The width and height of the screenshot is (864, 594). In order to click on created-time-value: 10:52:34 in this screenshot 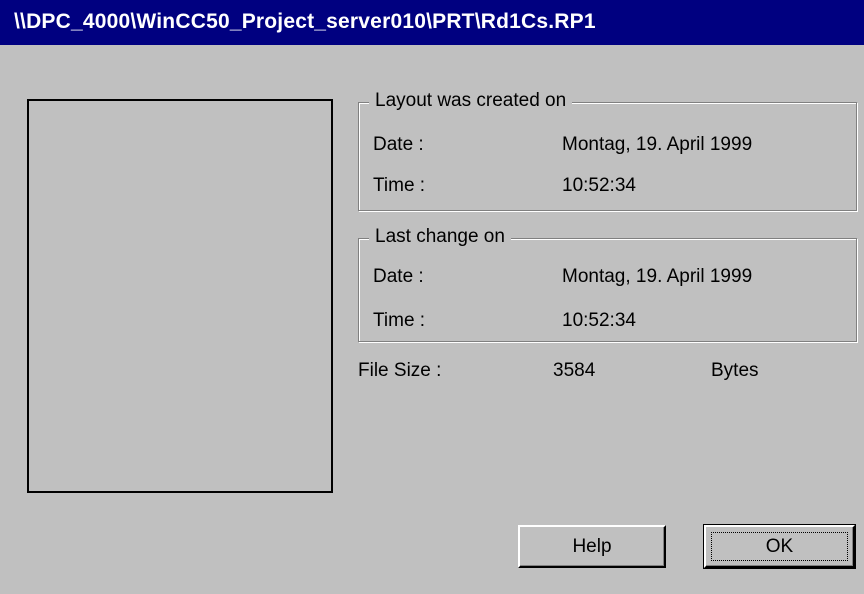, I will do `click(599, 185)`.